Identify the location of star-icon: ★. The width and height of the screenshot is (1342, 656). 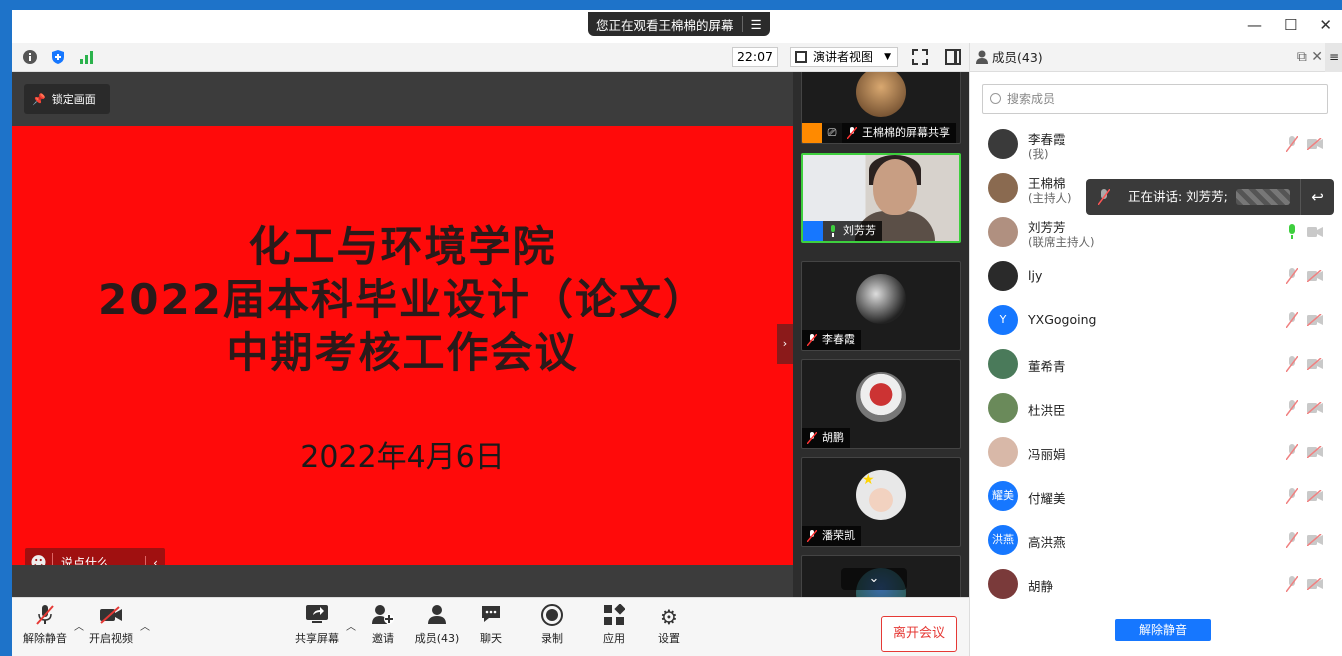
(868, 480).